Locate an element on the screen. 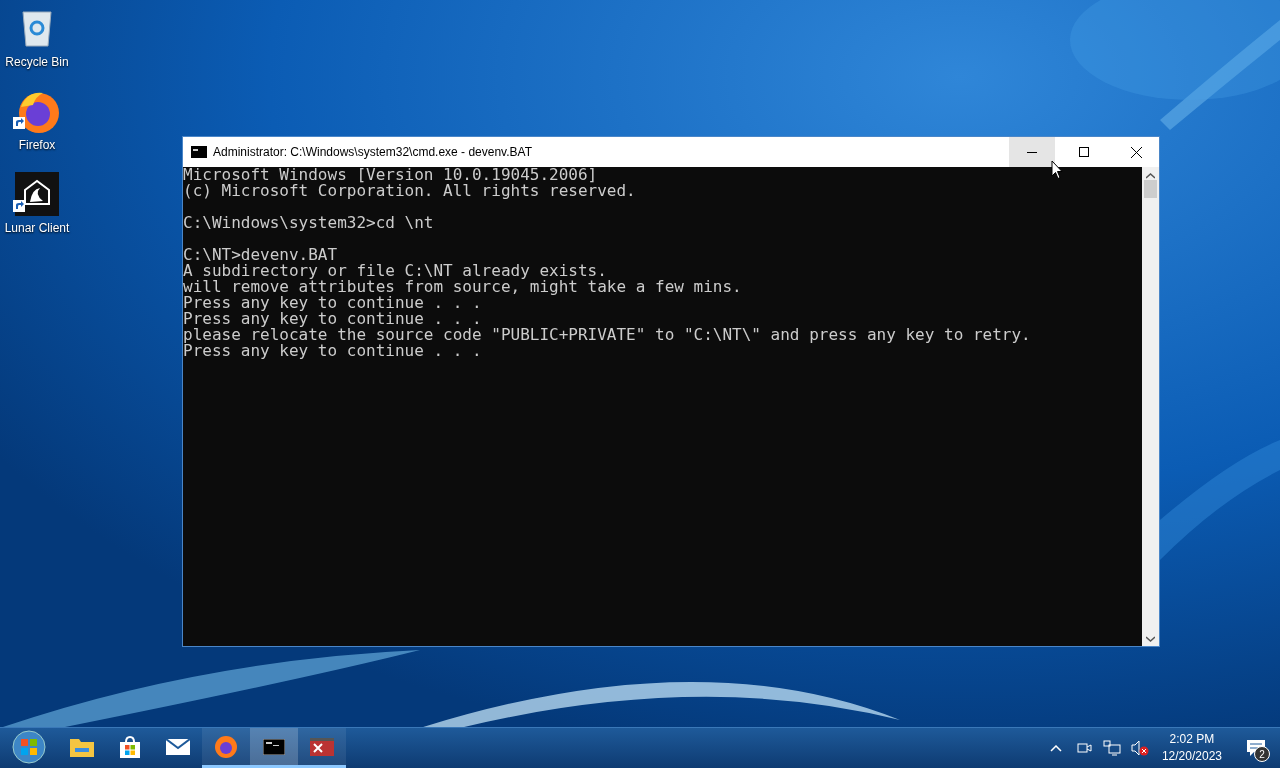  scroll-thumb is located at coordinates (1150, 189).